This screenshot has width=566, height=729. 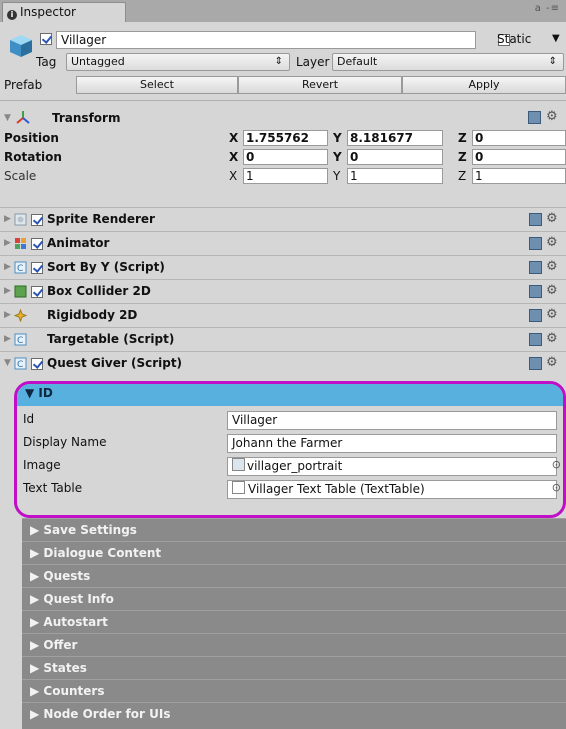 What do you see at coordinates (320, 85) in the screenshot?
I see `prefab-revert-button: Revert` at bounding box center [320, 85].